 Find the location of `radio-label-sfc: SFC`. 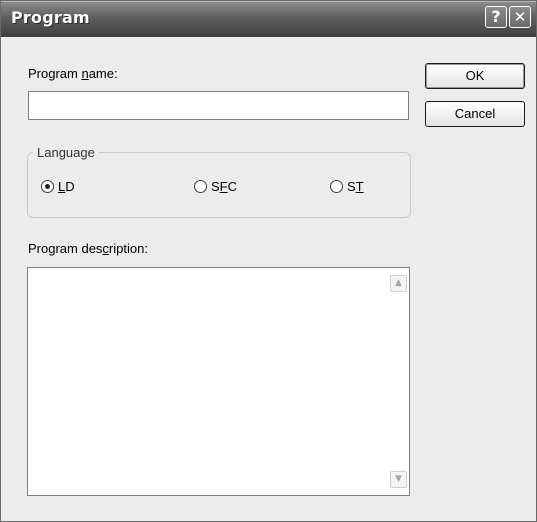

radio-label-sfc: SFC is located at coordinates (224, 186).